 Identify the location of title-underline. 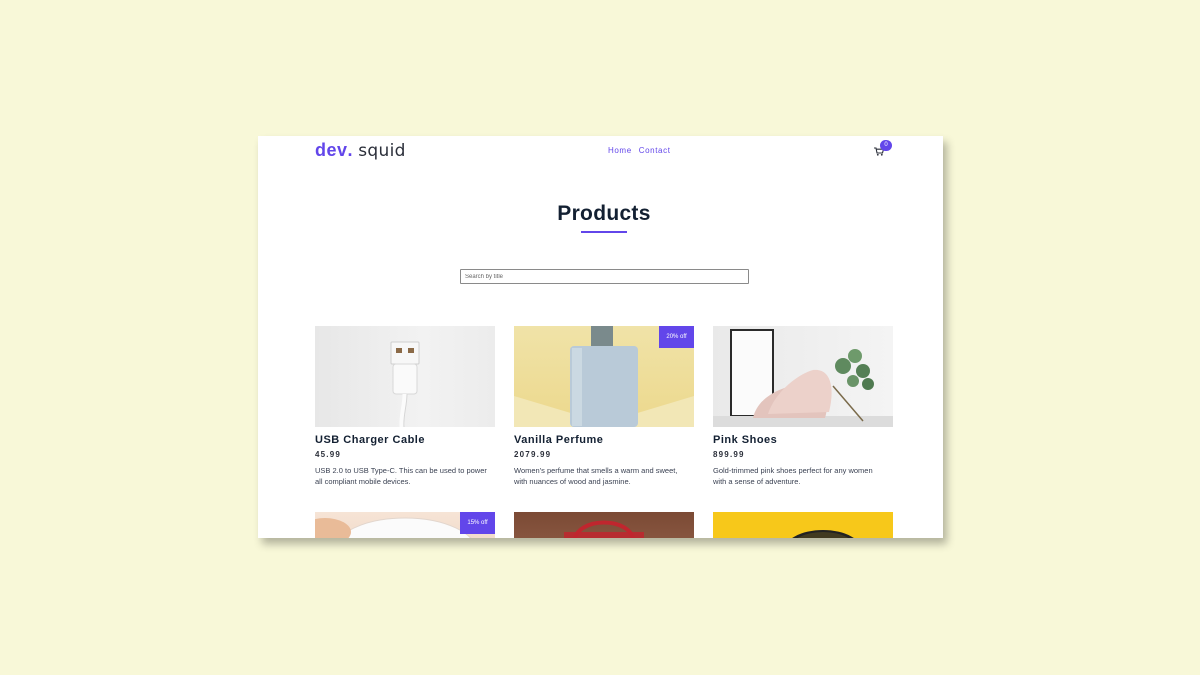
(604, 232).